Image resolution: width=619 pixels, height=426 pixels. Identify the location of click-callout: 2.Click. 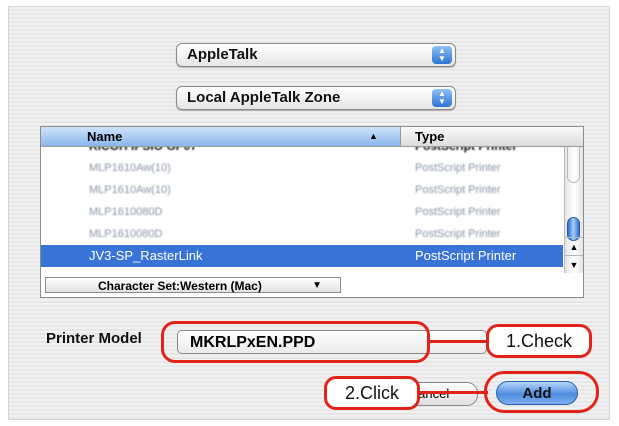
(372, 393).